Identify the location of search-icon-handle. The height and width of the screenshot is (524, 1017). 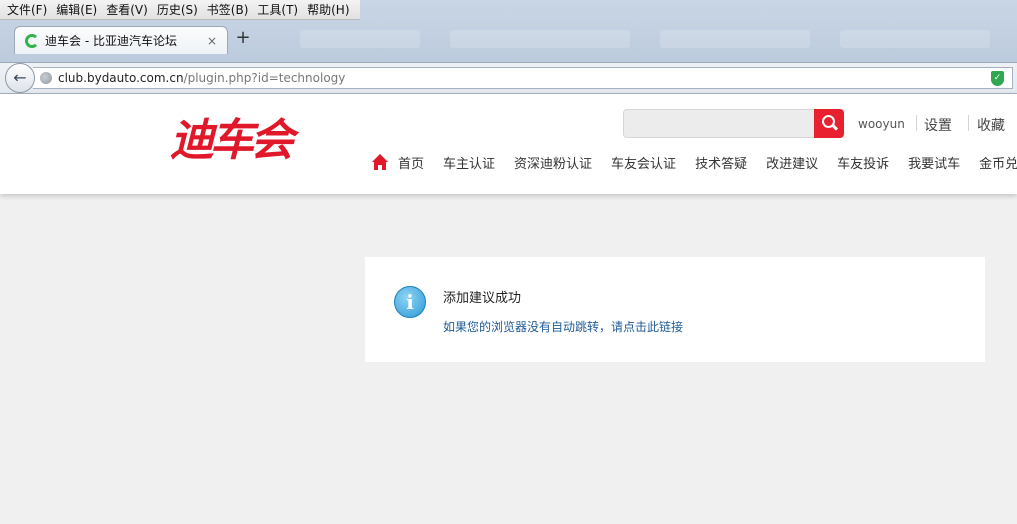
(835, 127).